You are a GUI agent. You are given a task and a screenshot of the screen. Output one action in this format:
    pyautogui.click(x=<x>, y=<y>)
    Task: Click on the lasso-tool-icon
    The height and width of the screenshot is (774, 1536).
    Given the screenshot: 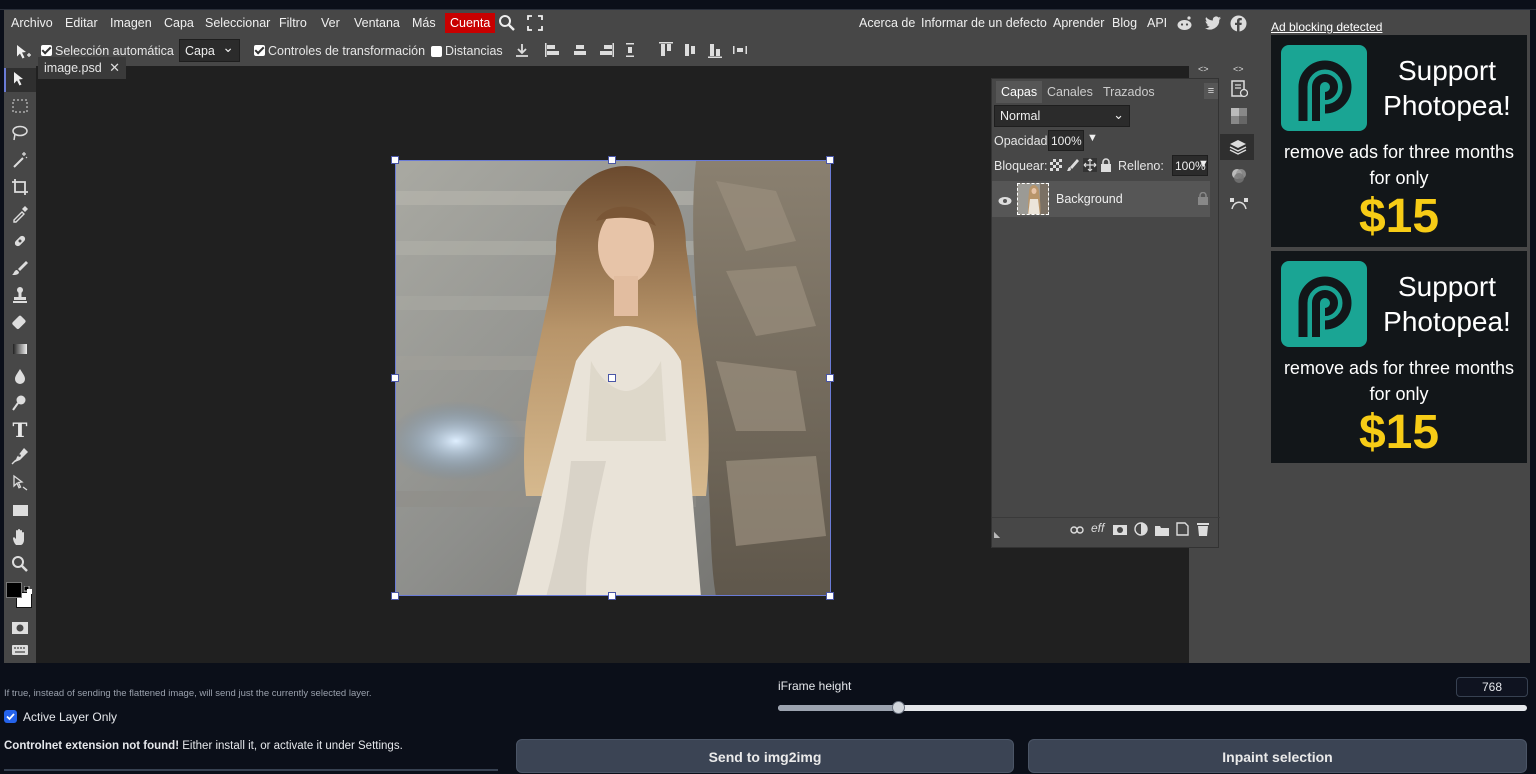 What is the action you would take?
    pyautogui.click(x=20, y=134)
    